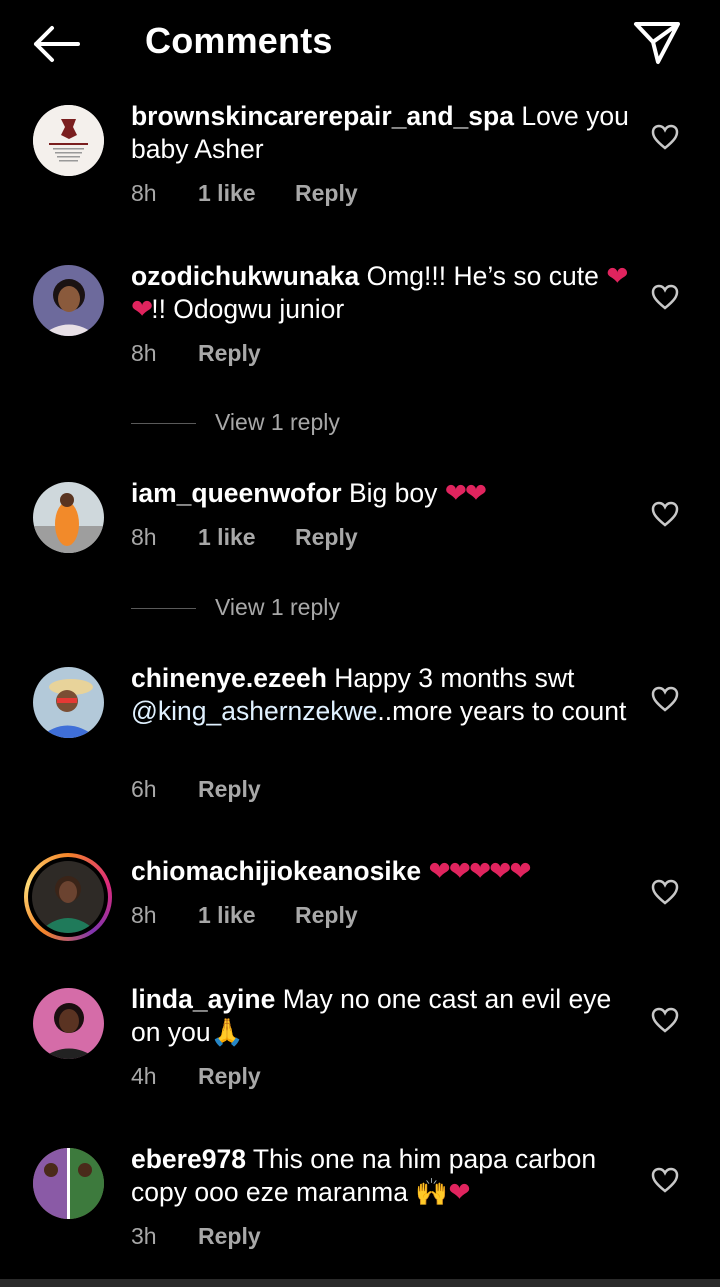 This screenshot has height=1287, width=720. What do you see at coordinates (196, 1236) in the screenshot?
I see `comment-meta: 3h Reply` at bounding box center [196, 1236].